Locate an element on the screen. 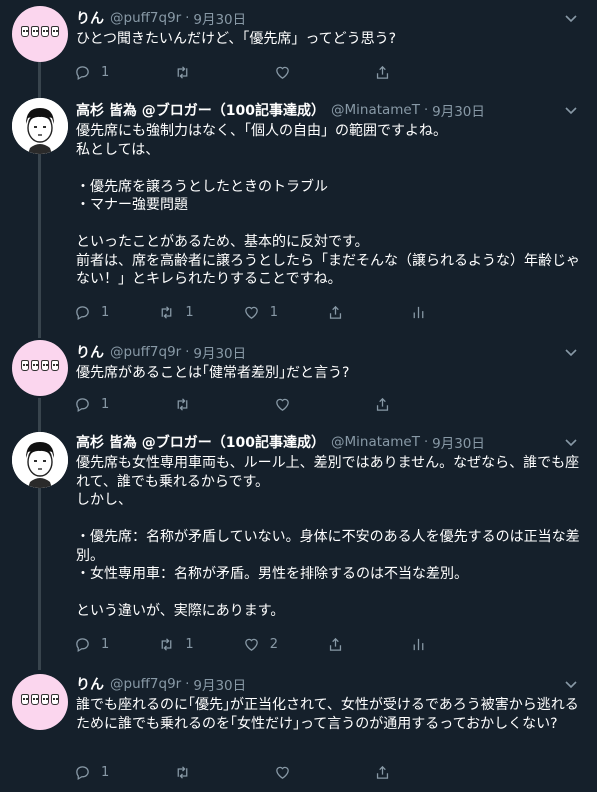 The image size is (597, 792). tweet-text: 優先席があることは｢健常者差別｣だと言う? is located at coordinates (213, 373).